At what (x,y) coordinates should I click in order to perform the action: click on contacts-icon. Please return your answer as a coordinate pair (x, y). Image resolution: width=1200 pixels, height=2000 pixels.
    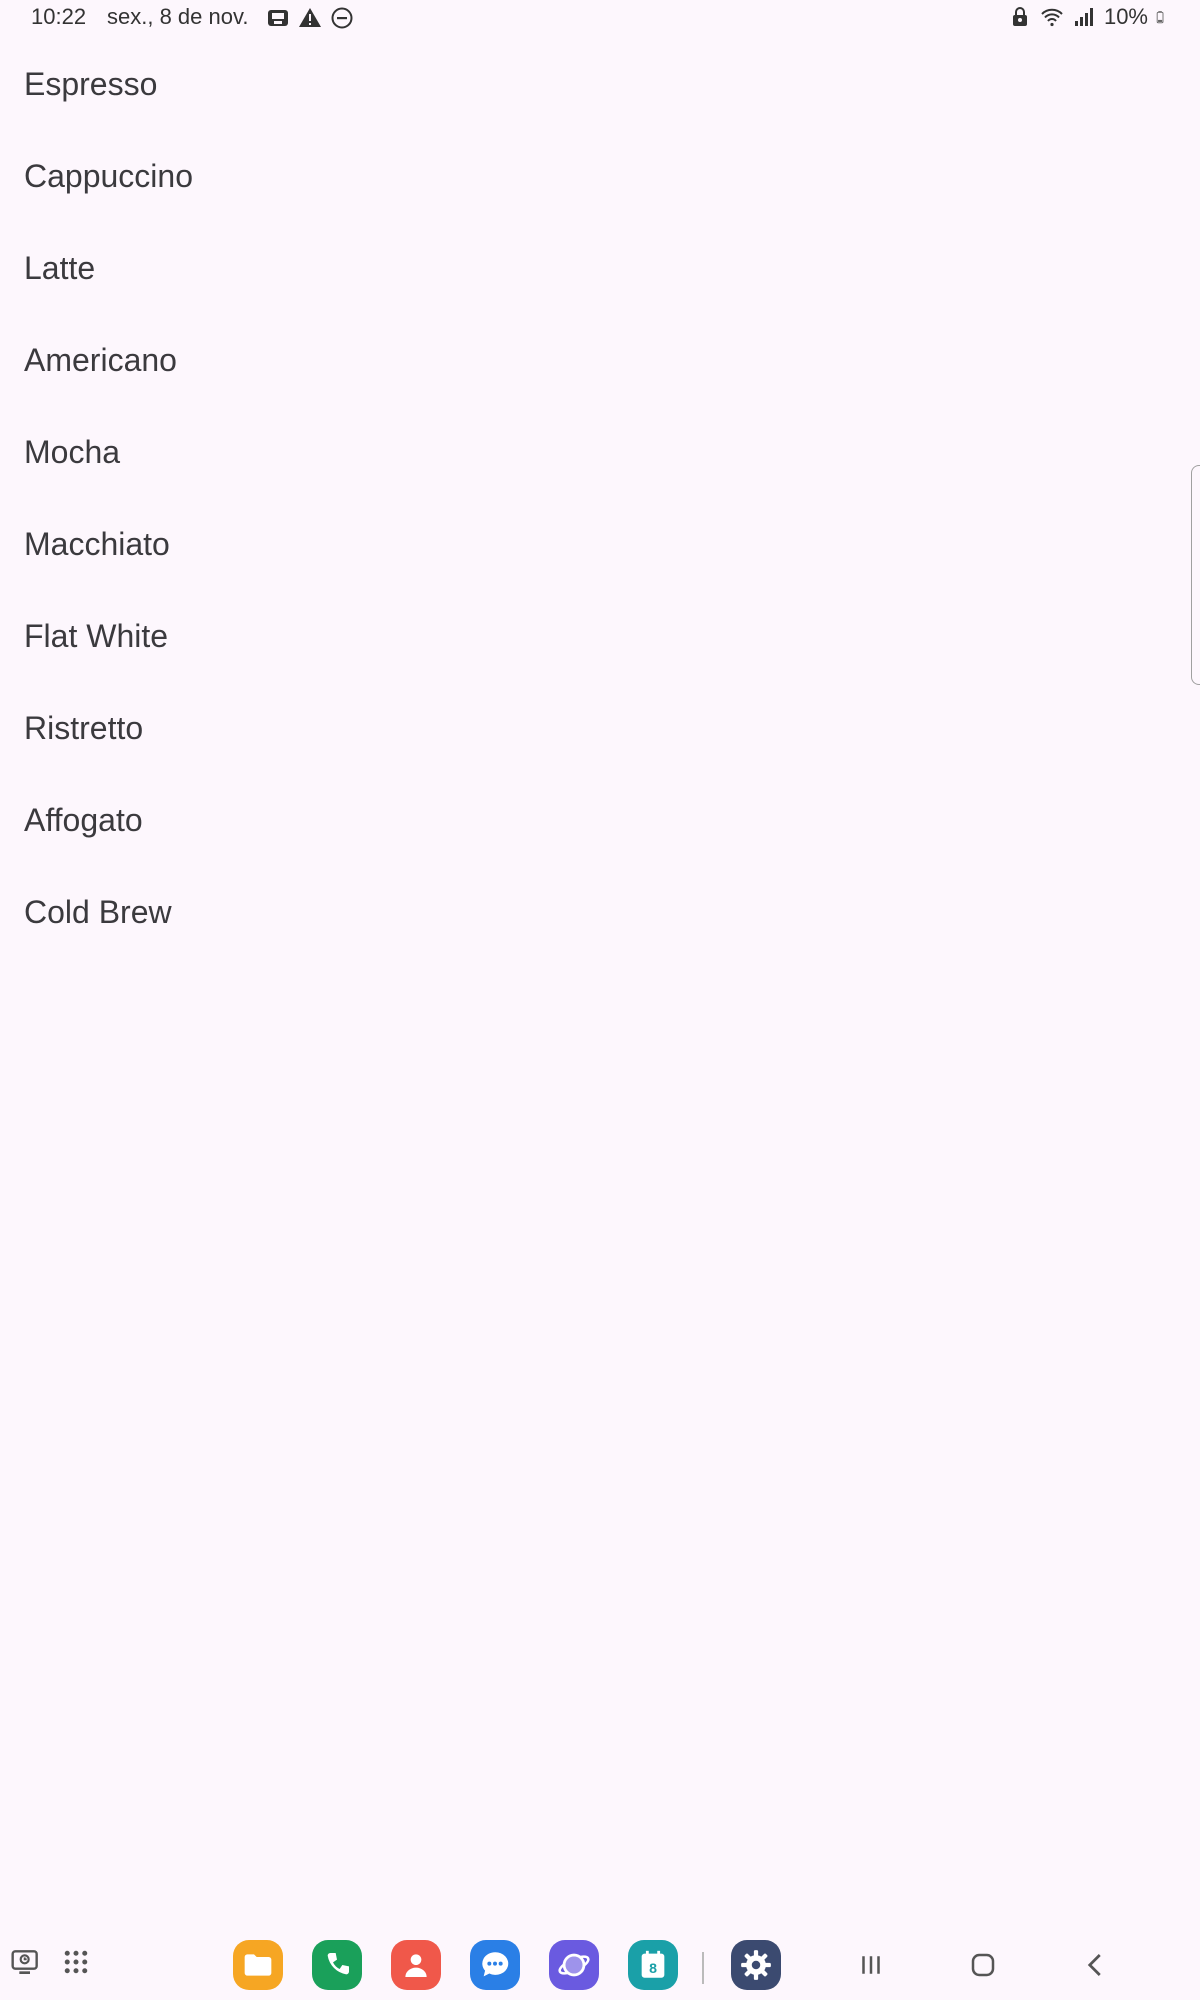
    Looking at the image, I should click on (416, 1965).